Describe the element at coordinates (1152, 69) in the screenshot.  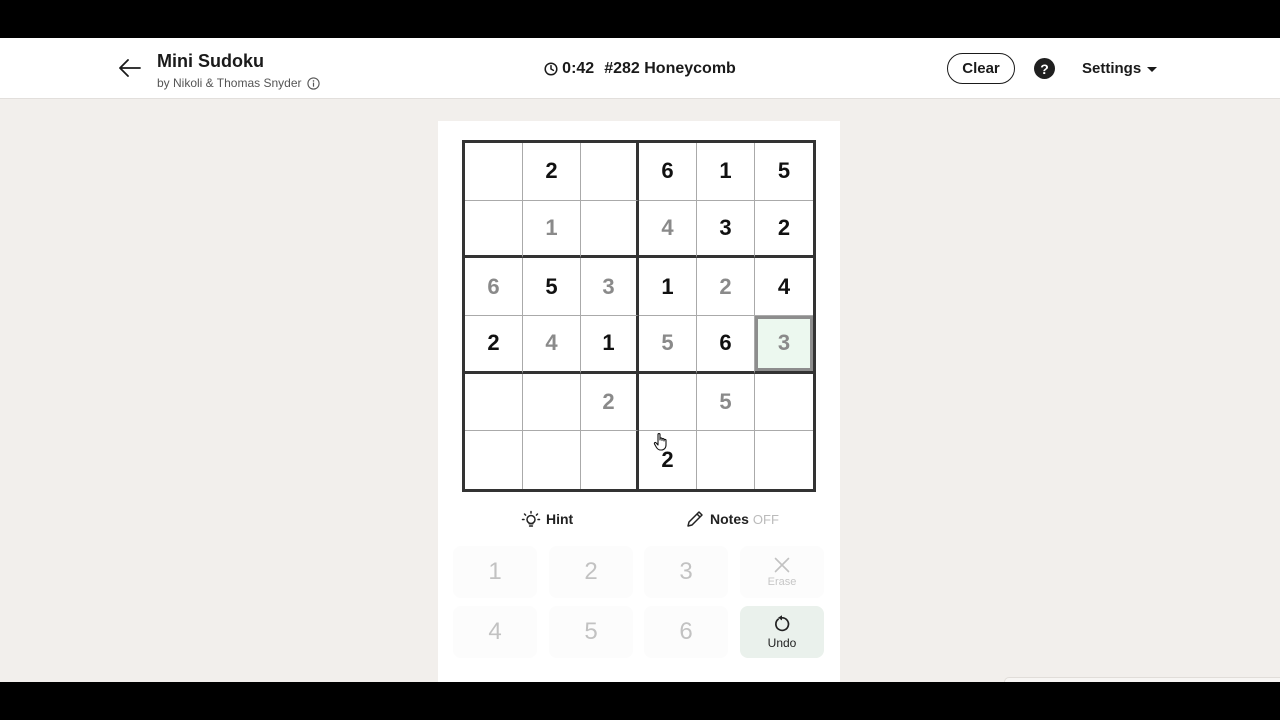
I see `chevron-down-icon` at that location.